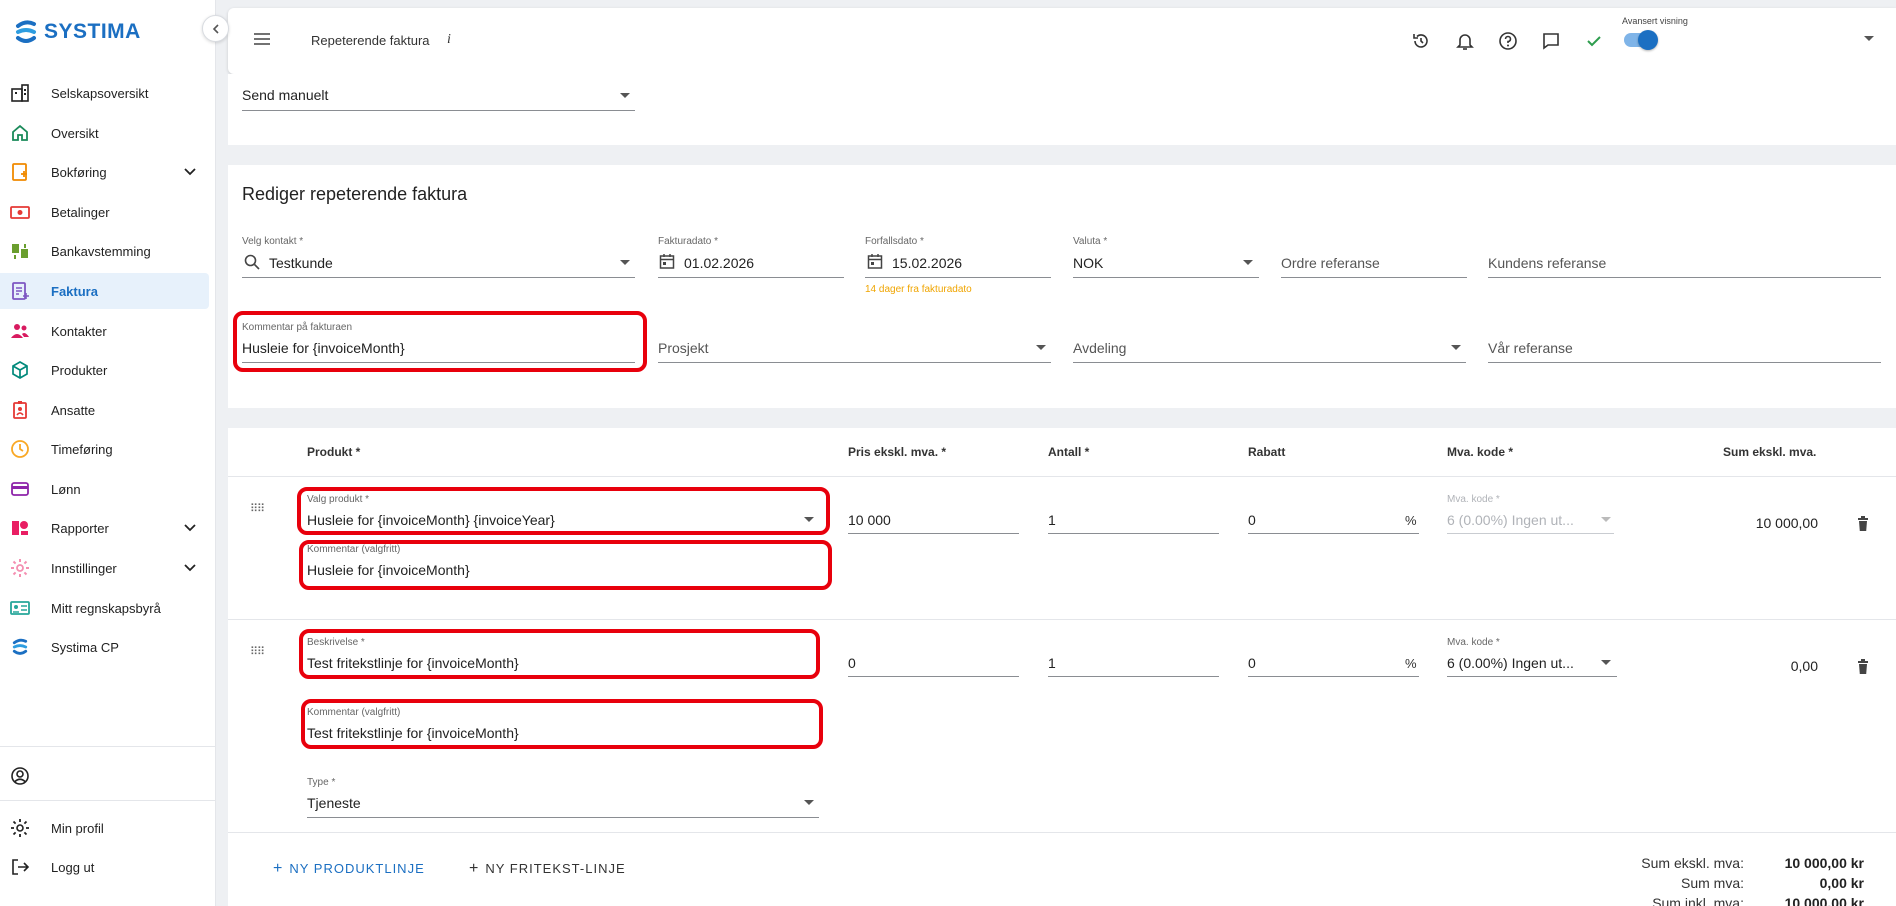 Image resolution: width=1896 pixels, height=906 pixels. I want to click on help-icon, so click(1508, 41).